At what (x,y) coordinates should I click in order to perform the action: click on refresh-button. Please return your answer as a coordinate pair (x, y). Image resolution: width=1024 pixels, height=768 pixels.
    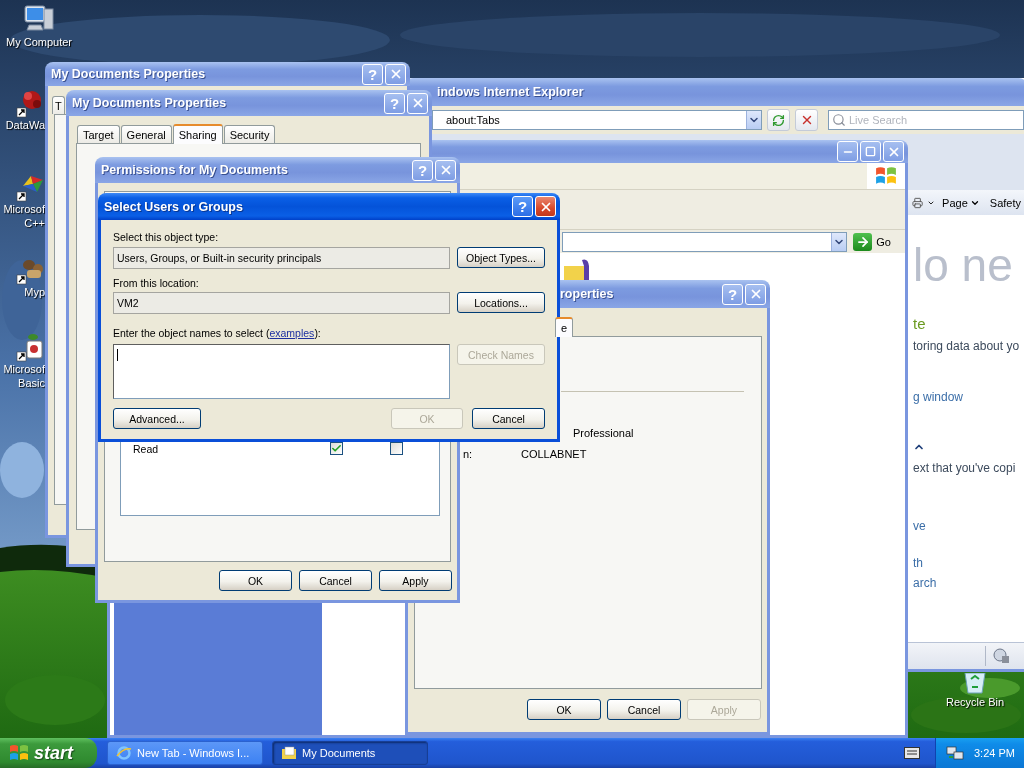
    Looking at the image, I should click on (778, 120).